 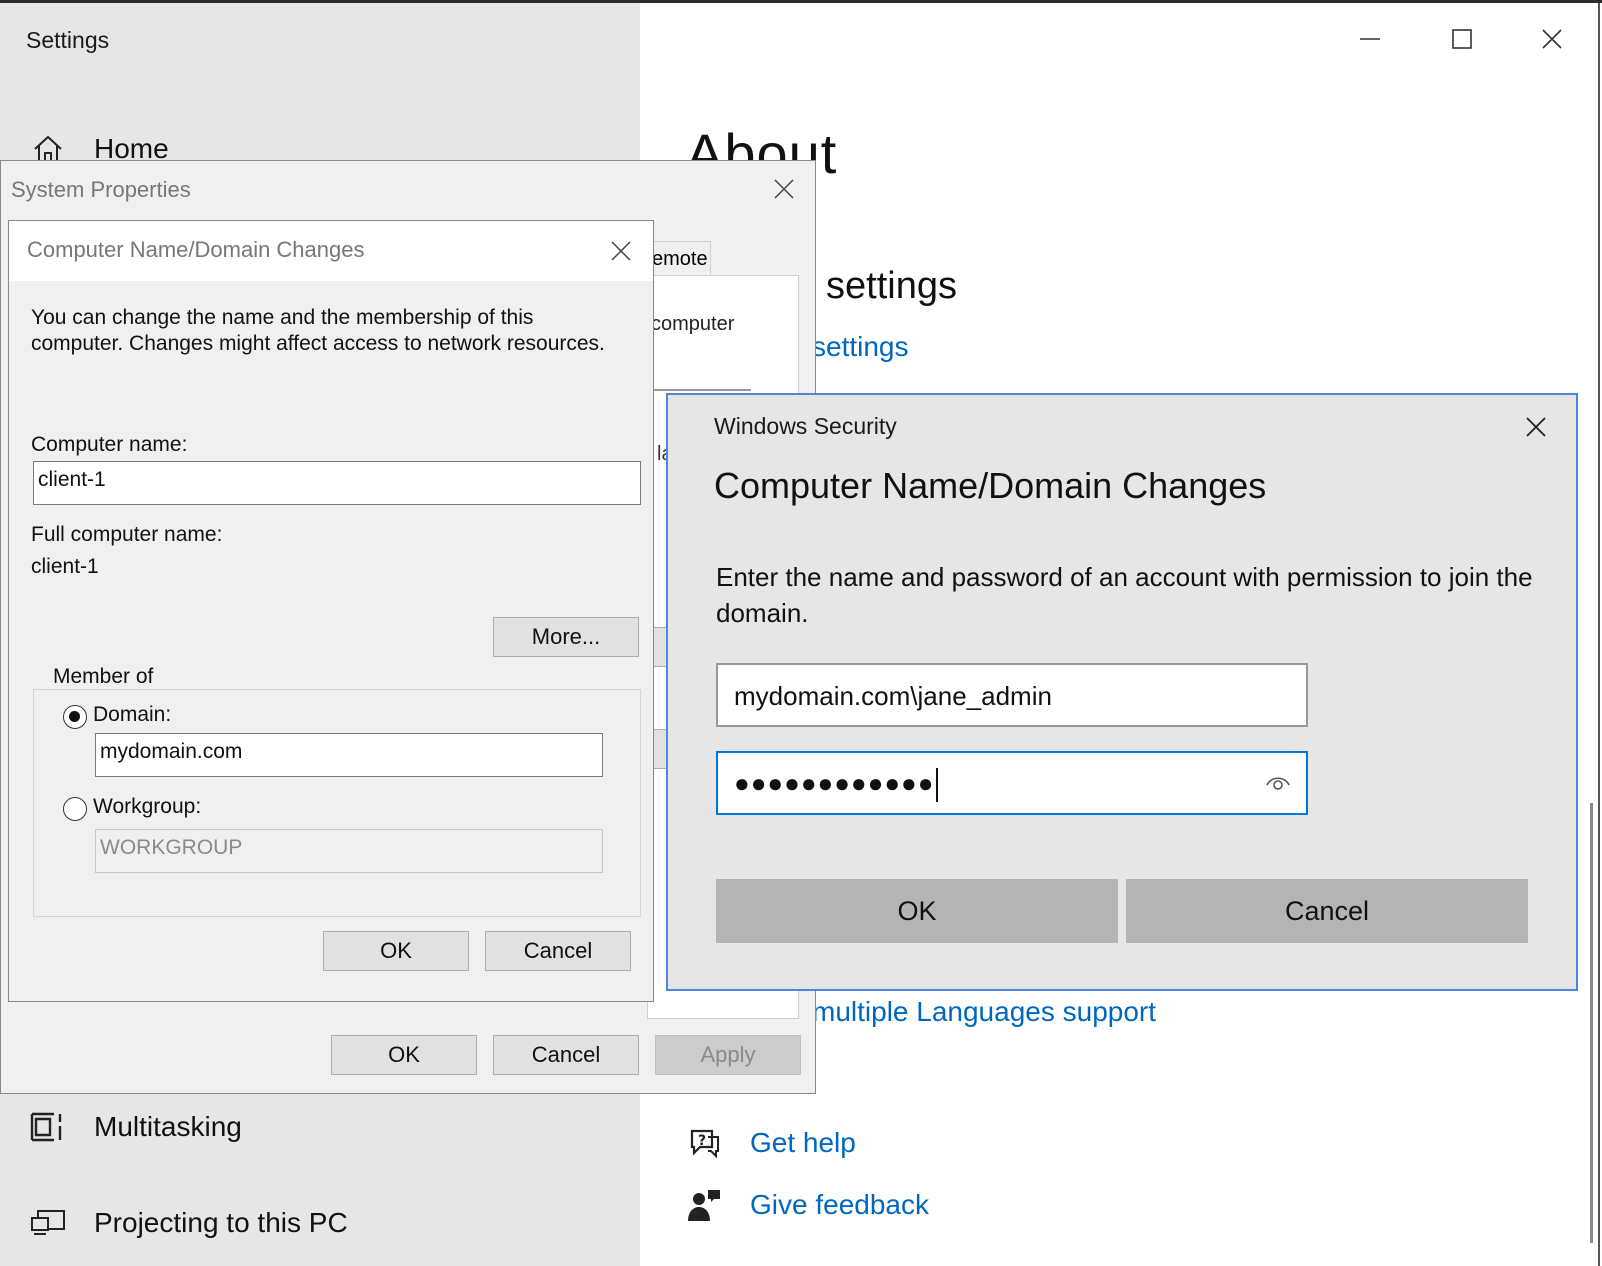 What do you see at coordinates (891, 286) in the screenshot?
I see `section-heading: settings` at bounding box center [891, 286].